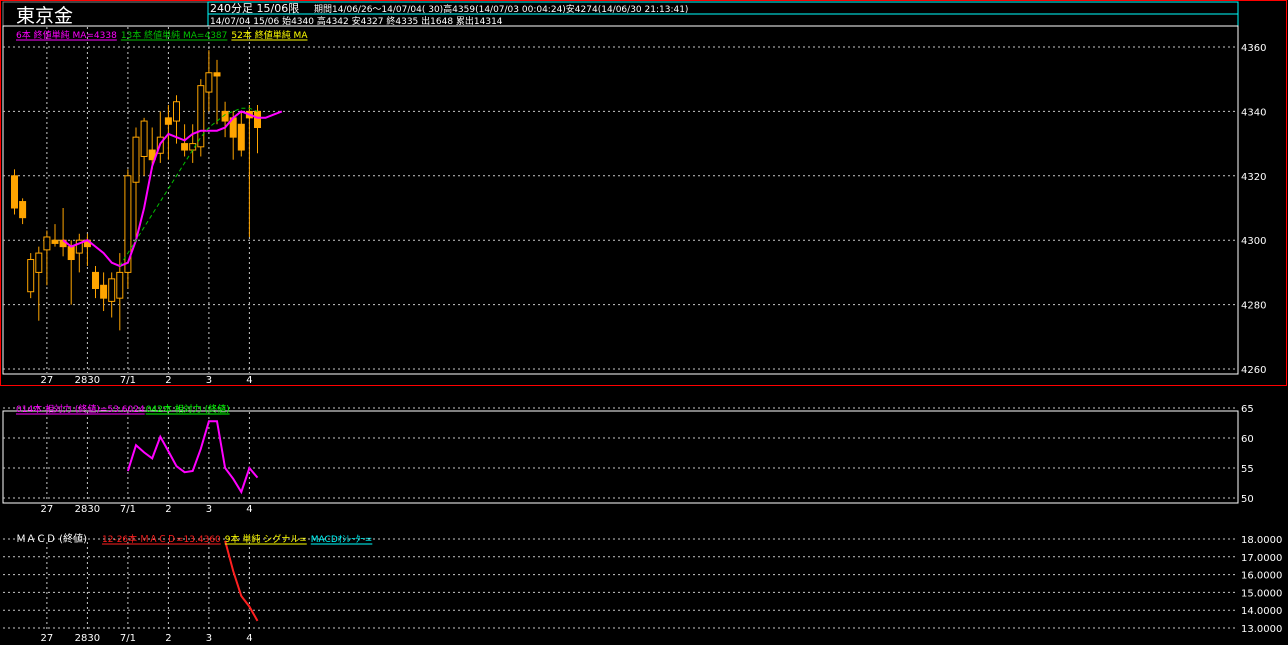 The image size is (1288, 645). I want to click on legend-entry: 12-26本 ＭＡＣＤ=13.4360, so click(161, 539).